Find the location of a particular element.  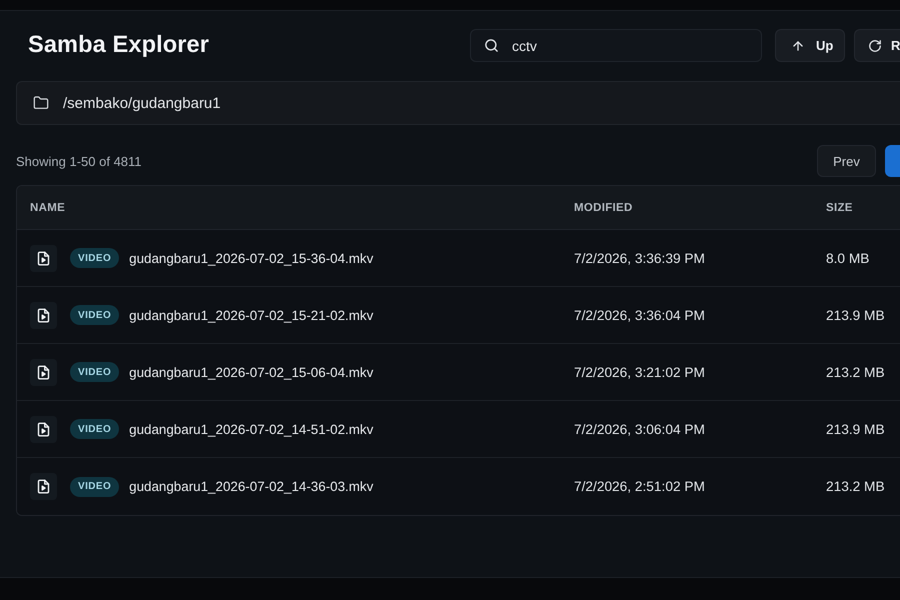

modified-date: 7/2/2026, 3:06:04 PM is located at coordinates (639, 429).